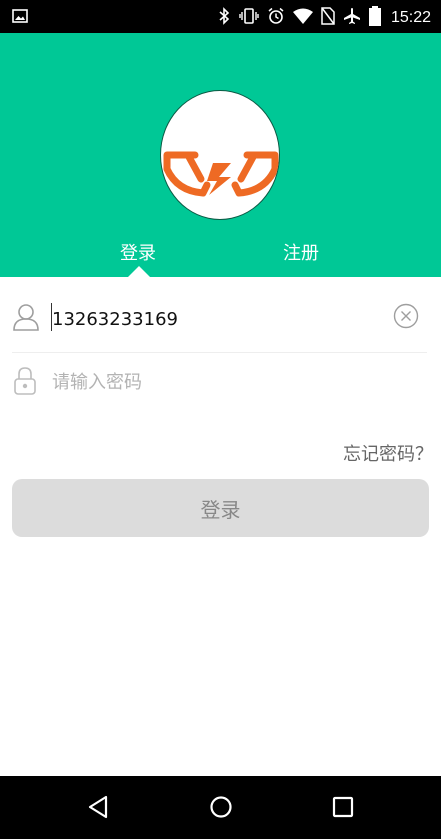 The image size is (441, 839). I want to click on status-time: 15:22, so click(410, 17).